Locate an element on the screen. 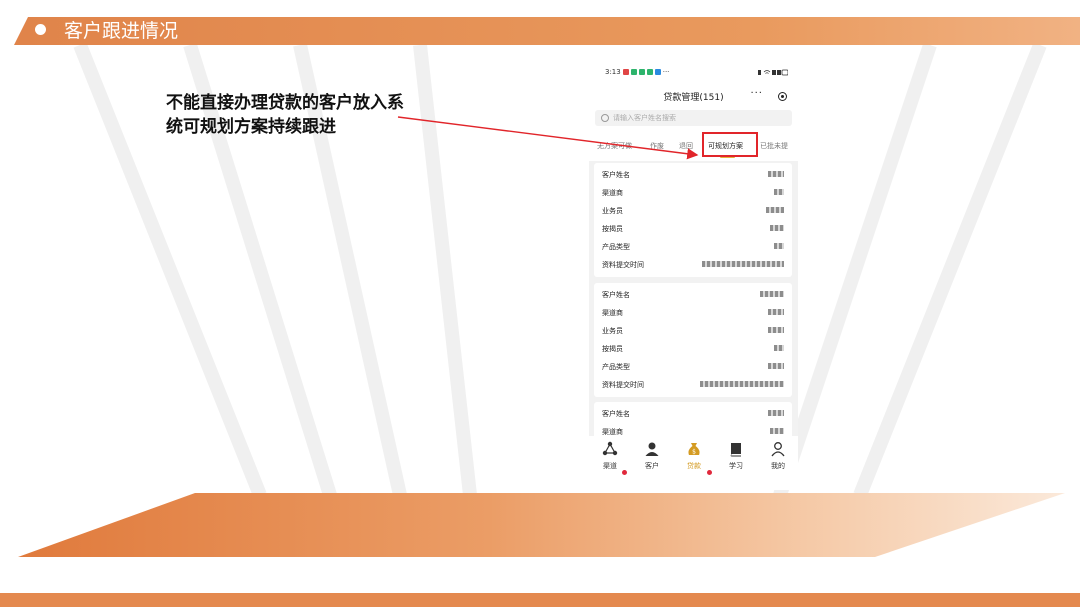 The width and height of the screenshot is (1080, 607). nav-label: 渠道 is located at coordinates (610, 466).